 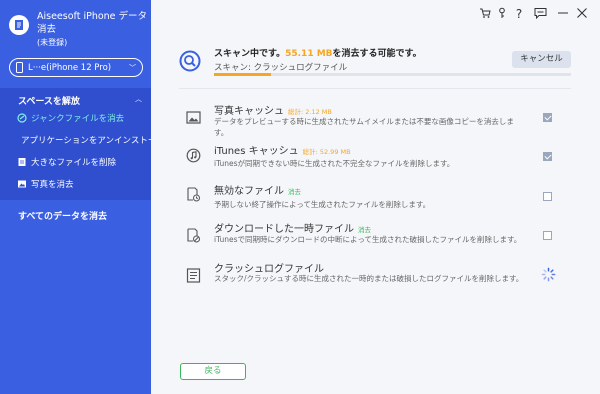 I want to click on item-title-text: iTunes キャッシュ, so click(x=256, y=151).